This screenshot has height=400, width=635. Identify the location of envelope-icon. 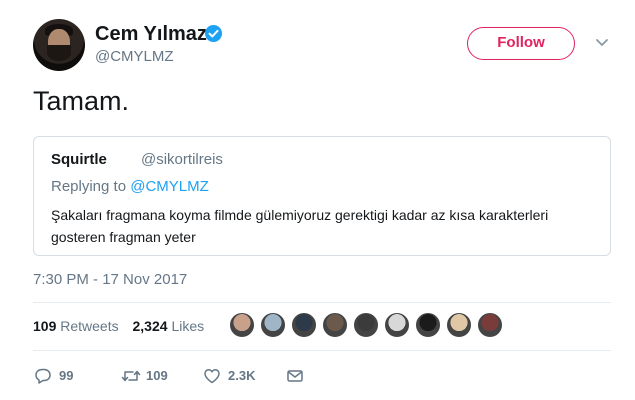
(295, 376).